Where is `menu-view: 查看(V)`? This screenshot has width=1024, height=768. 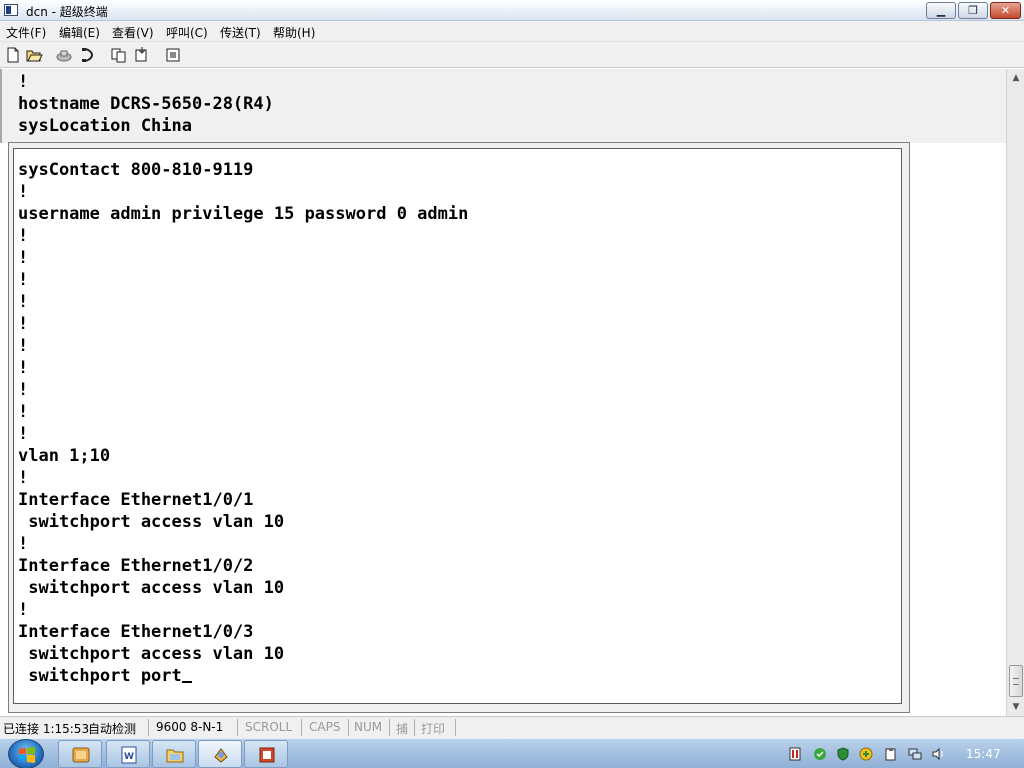 menu-view: 查看(V) is located at coordinates (133, 32).